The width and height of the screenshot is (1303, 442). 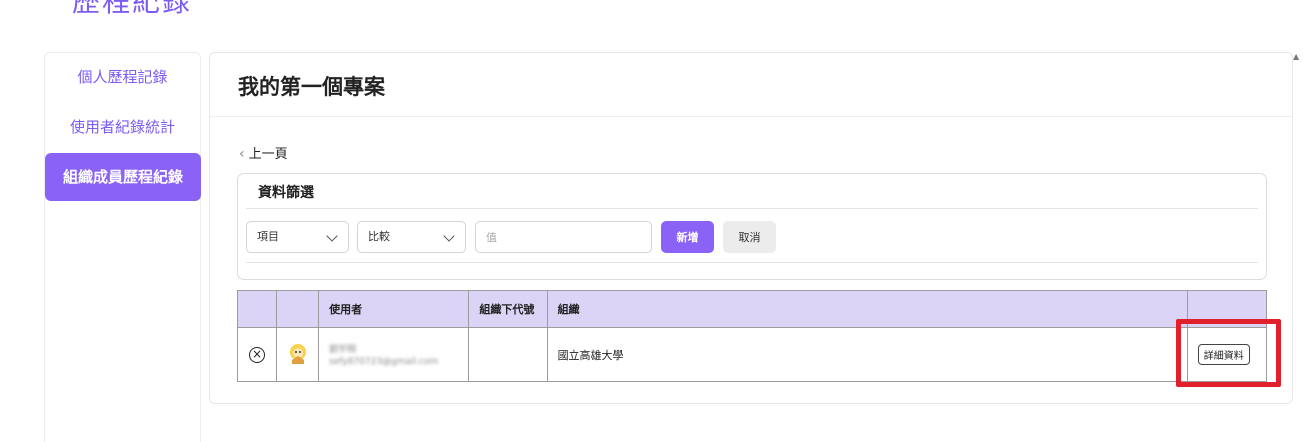 What do you see at coordinates (867, 309) in the screenshot?
I see `column-header-org: 組織` at bounding box center [867, 309].